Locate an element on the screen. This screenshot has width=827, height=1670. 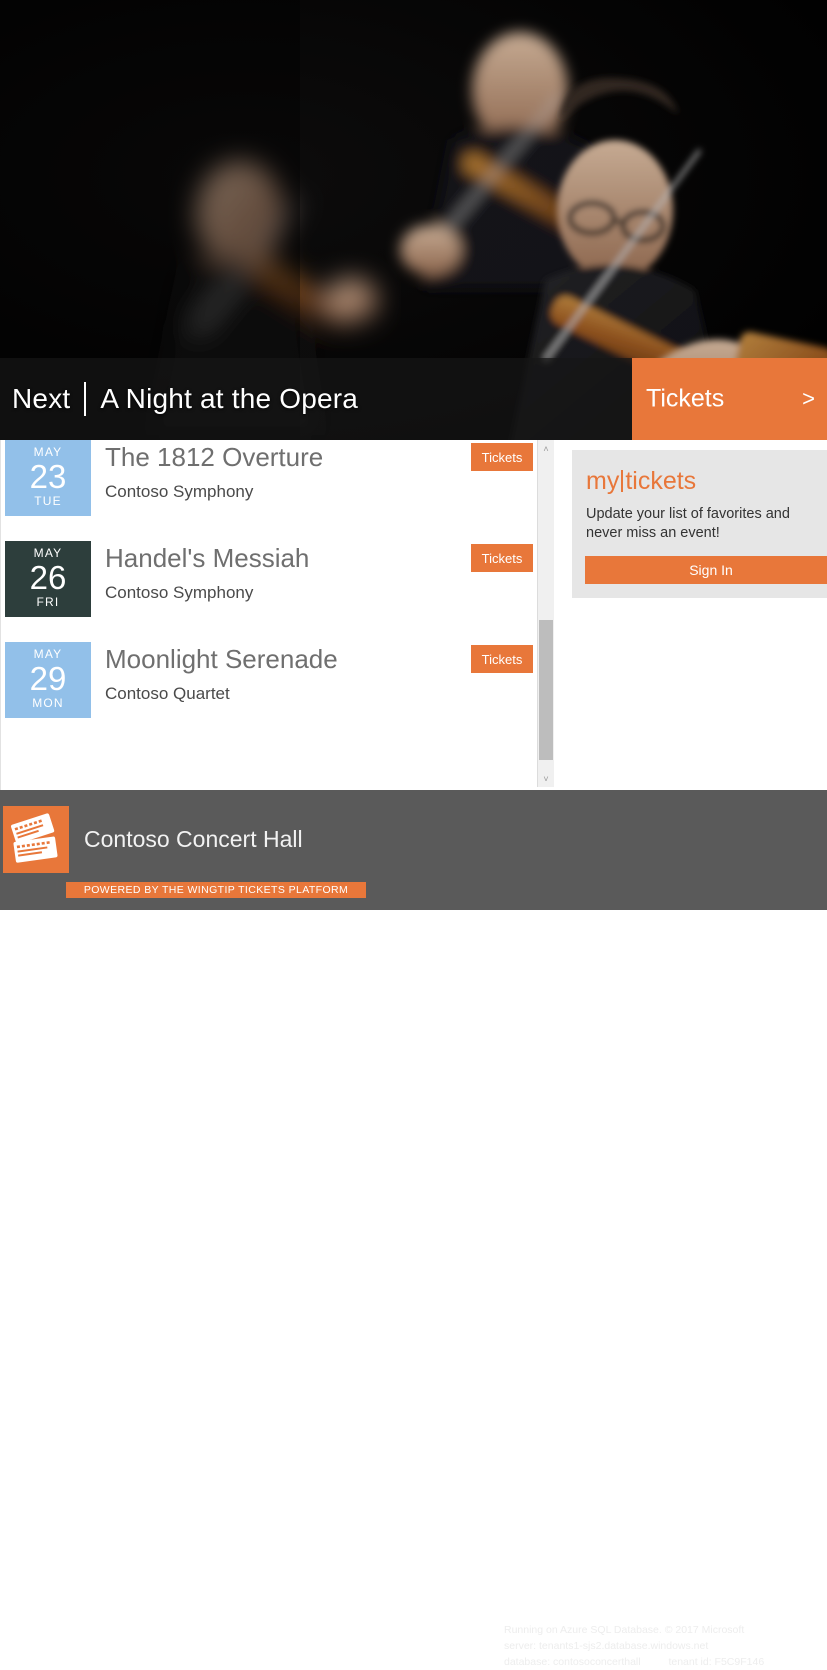
hero-divider is located at coordinates (85, 399).